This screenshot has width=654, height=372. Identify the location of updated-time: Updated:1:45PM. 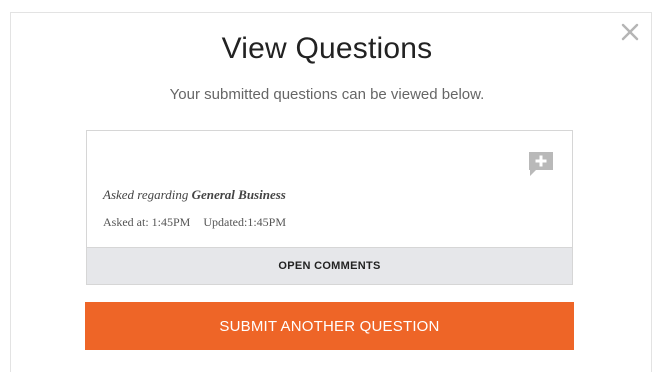
(245, 222).